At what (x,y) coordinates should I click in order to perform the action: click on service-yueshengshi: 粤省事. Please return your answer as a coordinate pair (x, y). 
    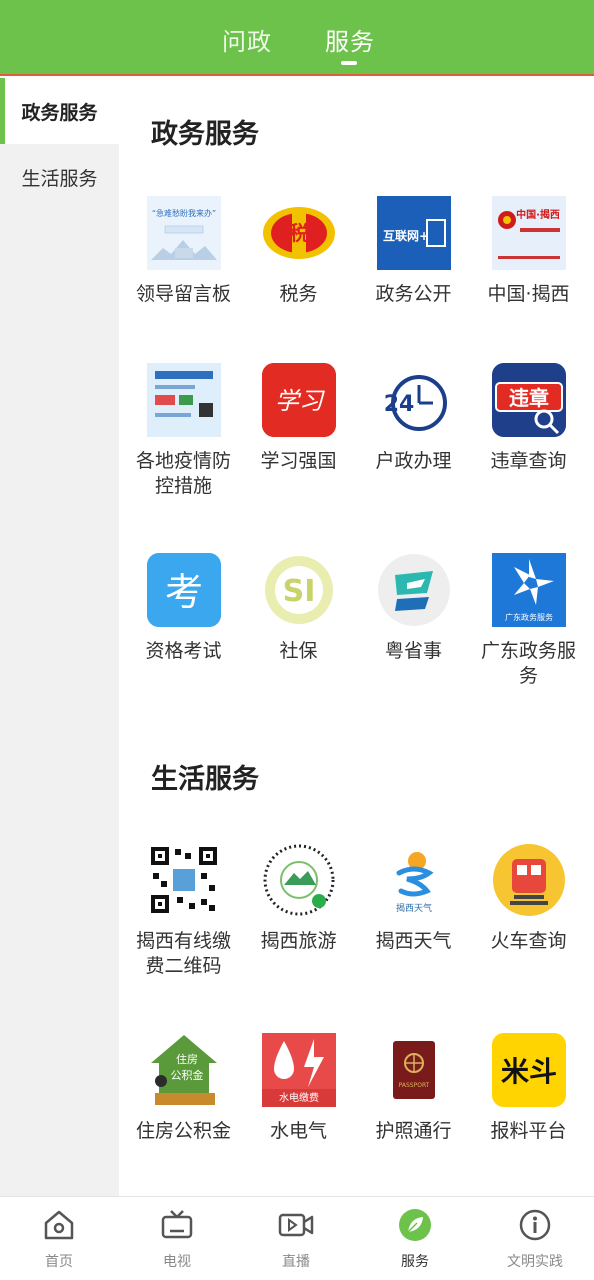
    Looking at the image, I should click on (413, 608).